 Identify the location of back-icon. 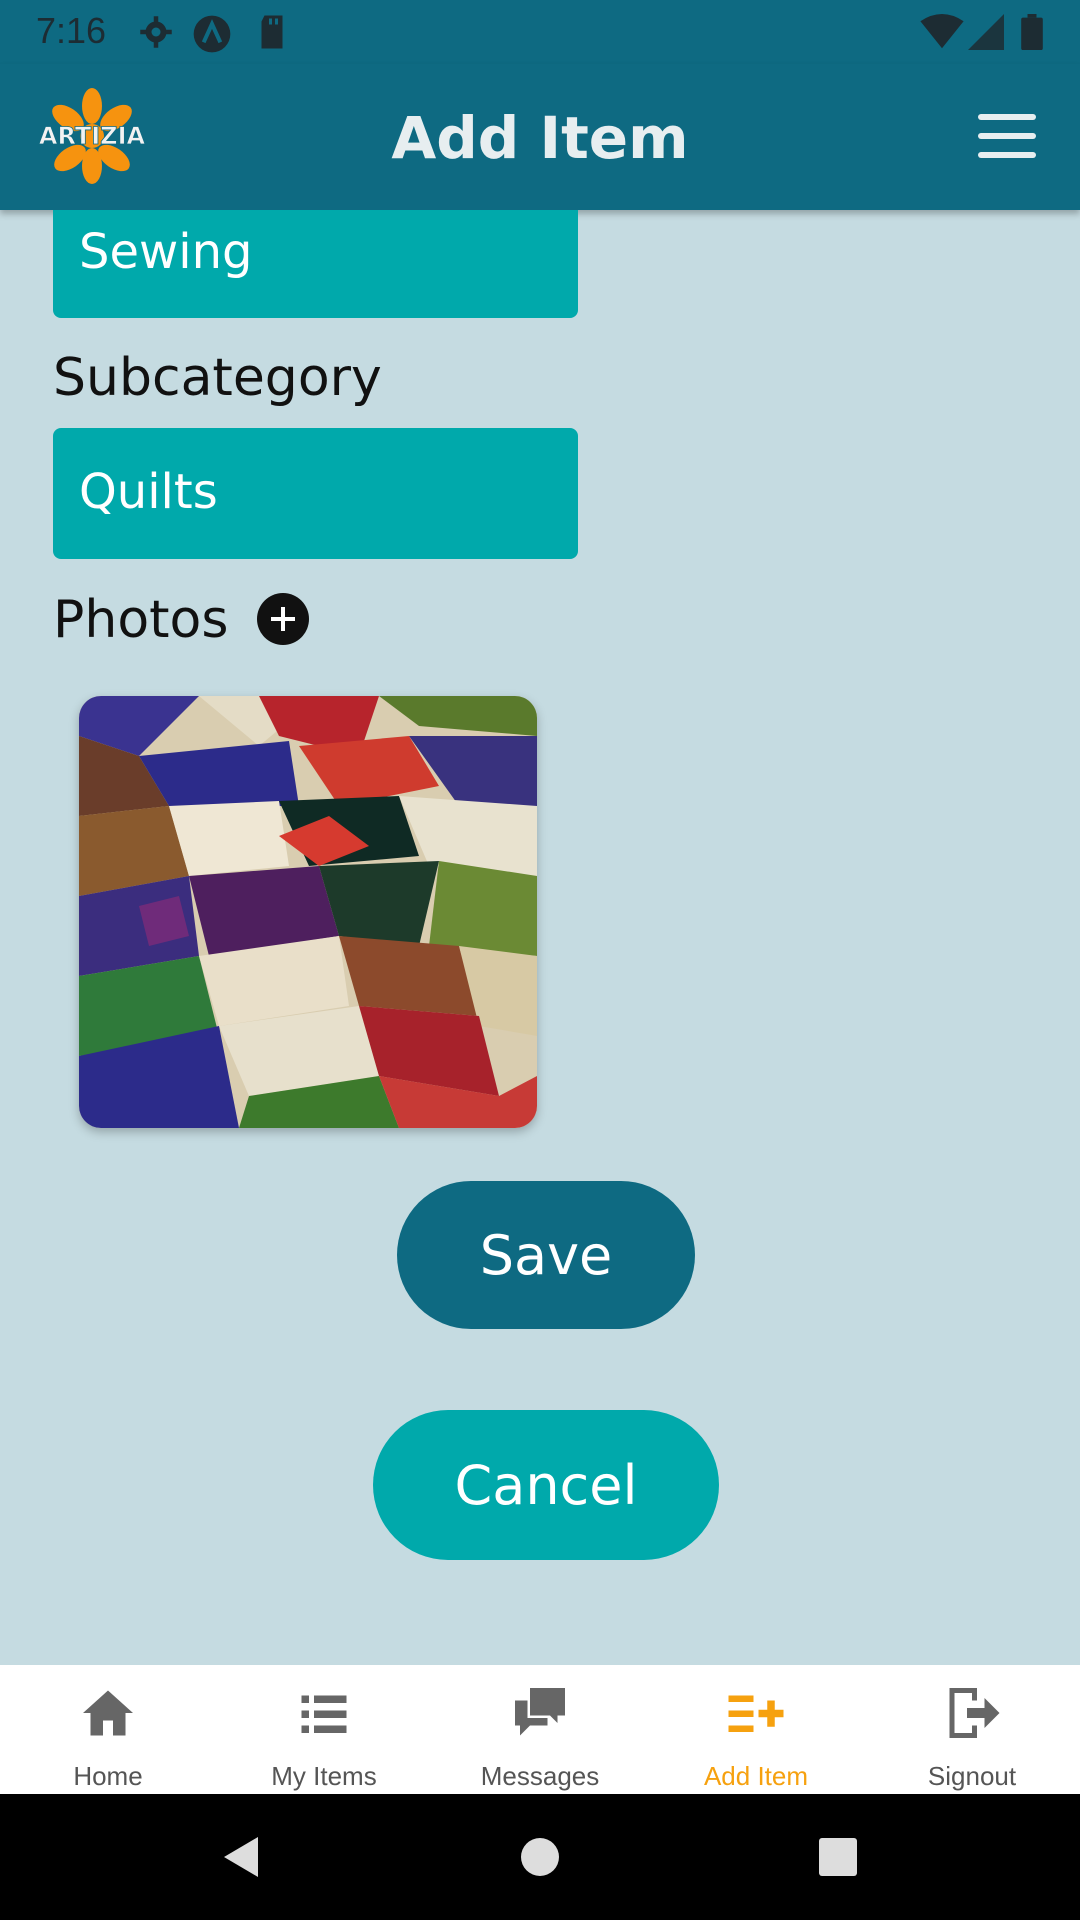
(240, 1857).